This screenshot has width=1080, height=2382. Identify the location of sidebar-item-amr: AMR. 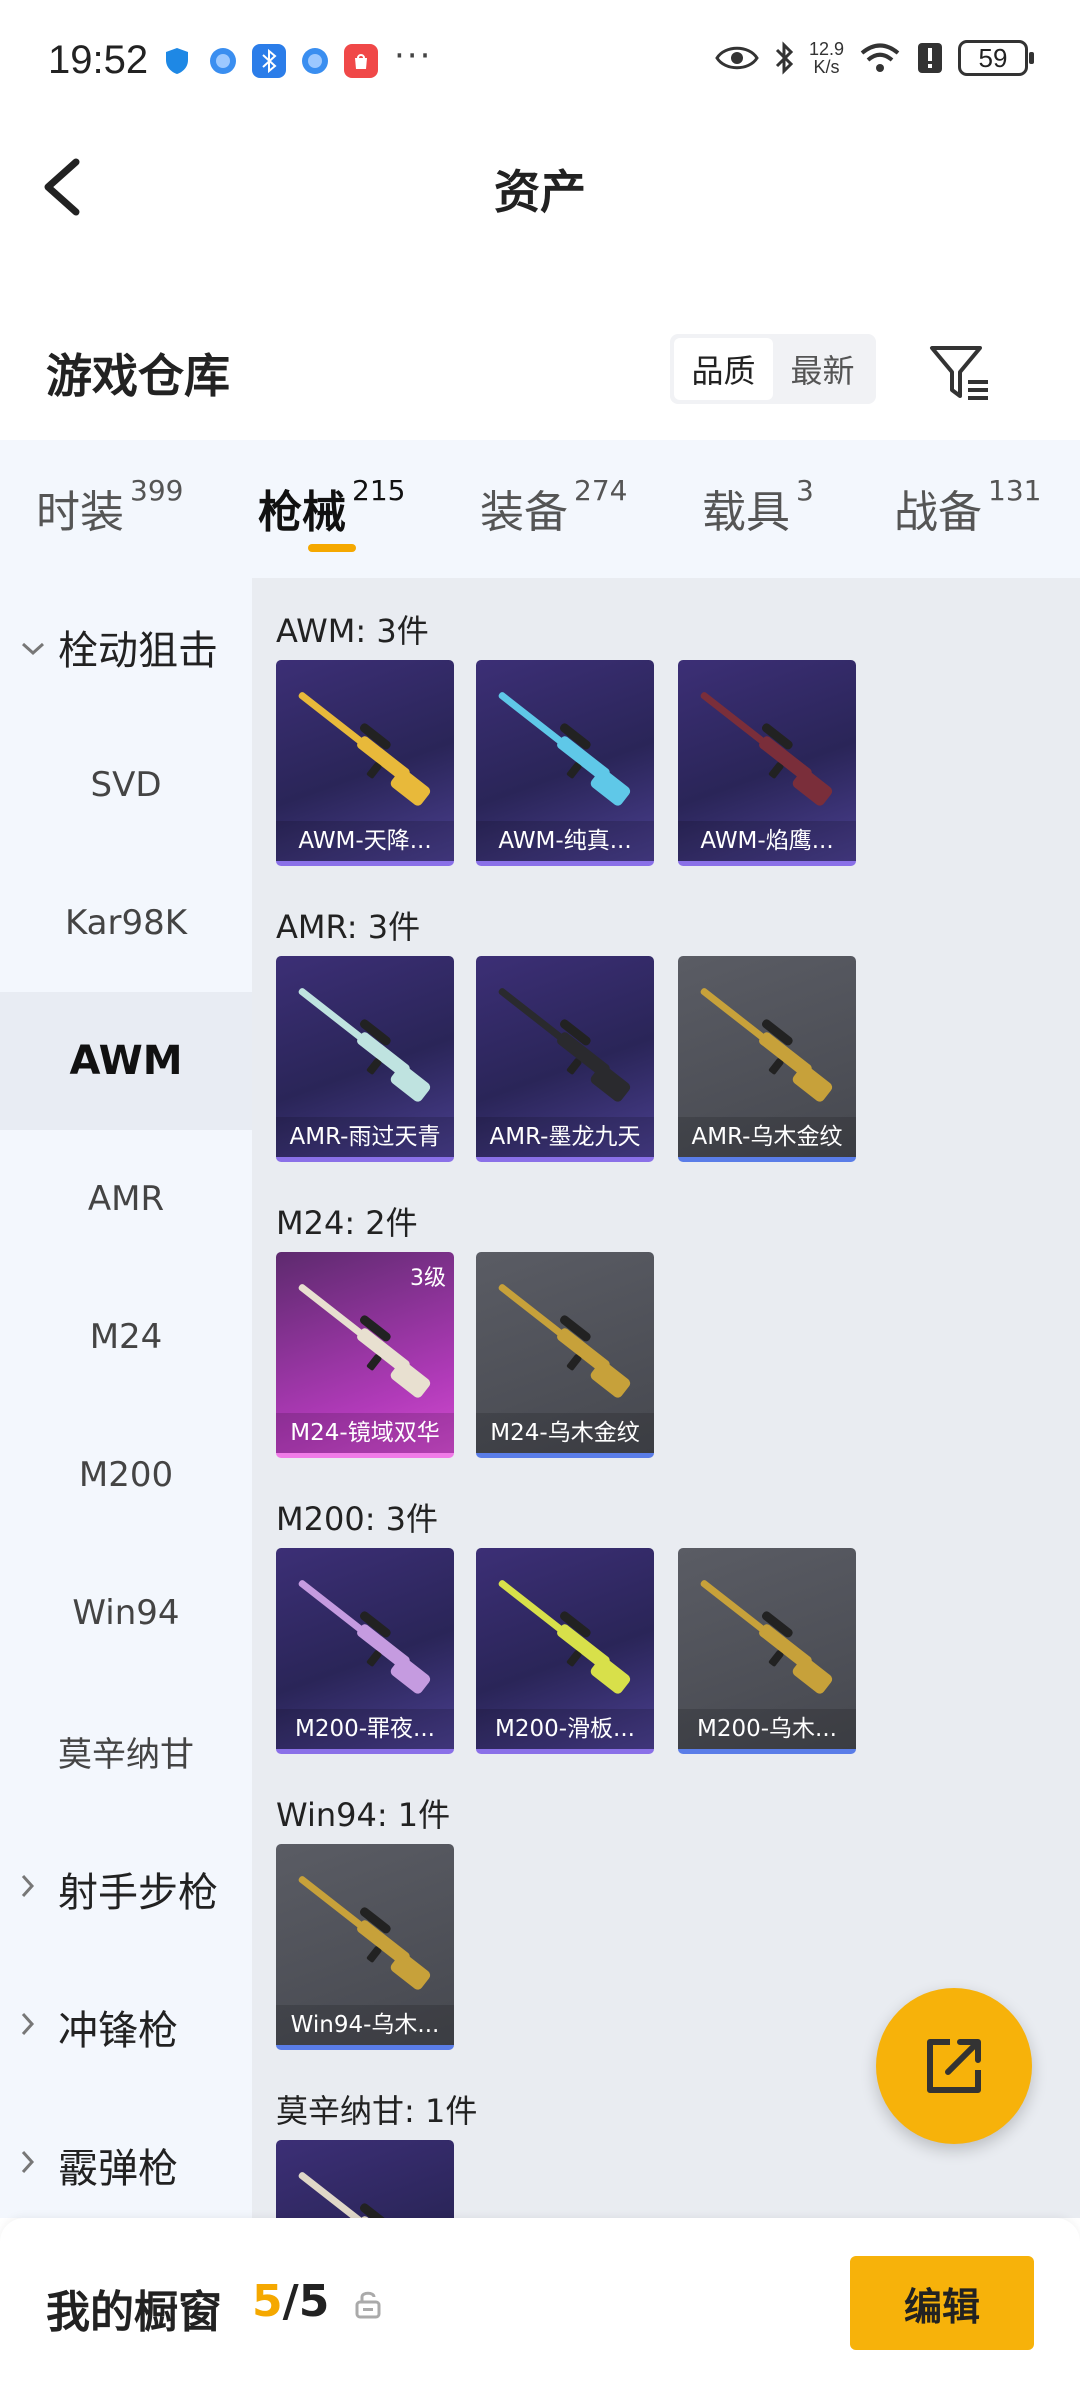
(126, 1199).